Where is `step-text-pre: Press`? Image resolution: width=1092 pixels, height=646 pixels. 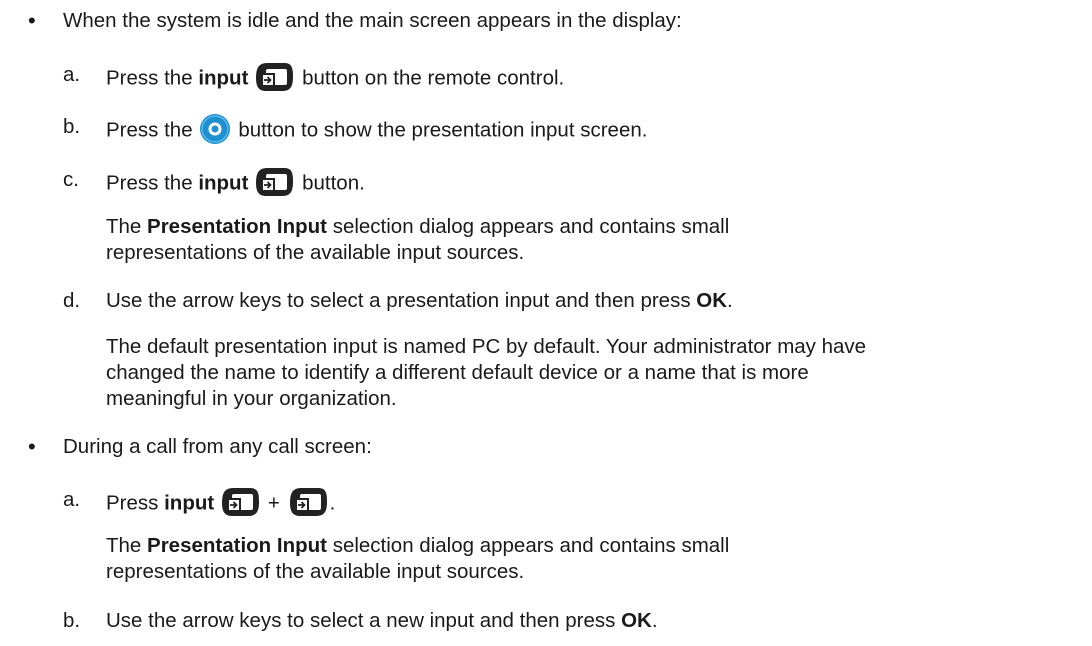 step-text-pre: Press is located at coordinates (132, 503).